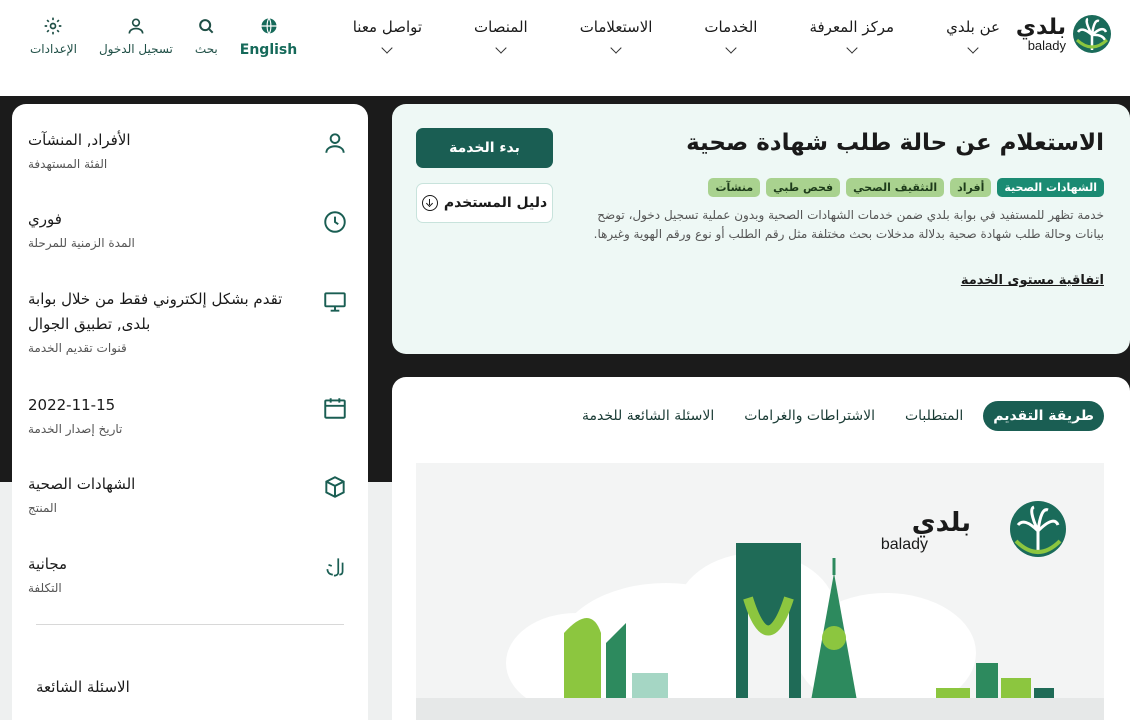 The width and height of the screenshot is (1130, 720). What do you see at coordinates (136, 37) in the screenshot?
I see `login-button: تسجيل الدخول` at bounding box center [136, 37].